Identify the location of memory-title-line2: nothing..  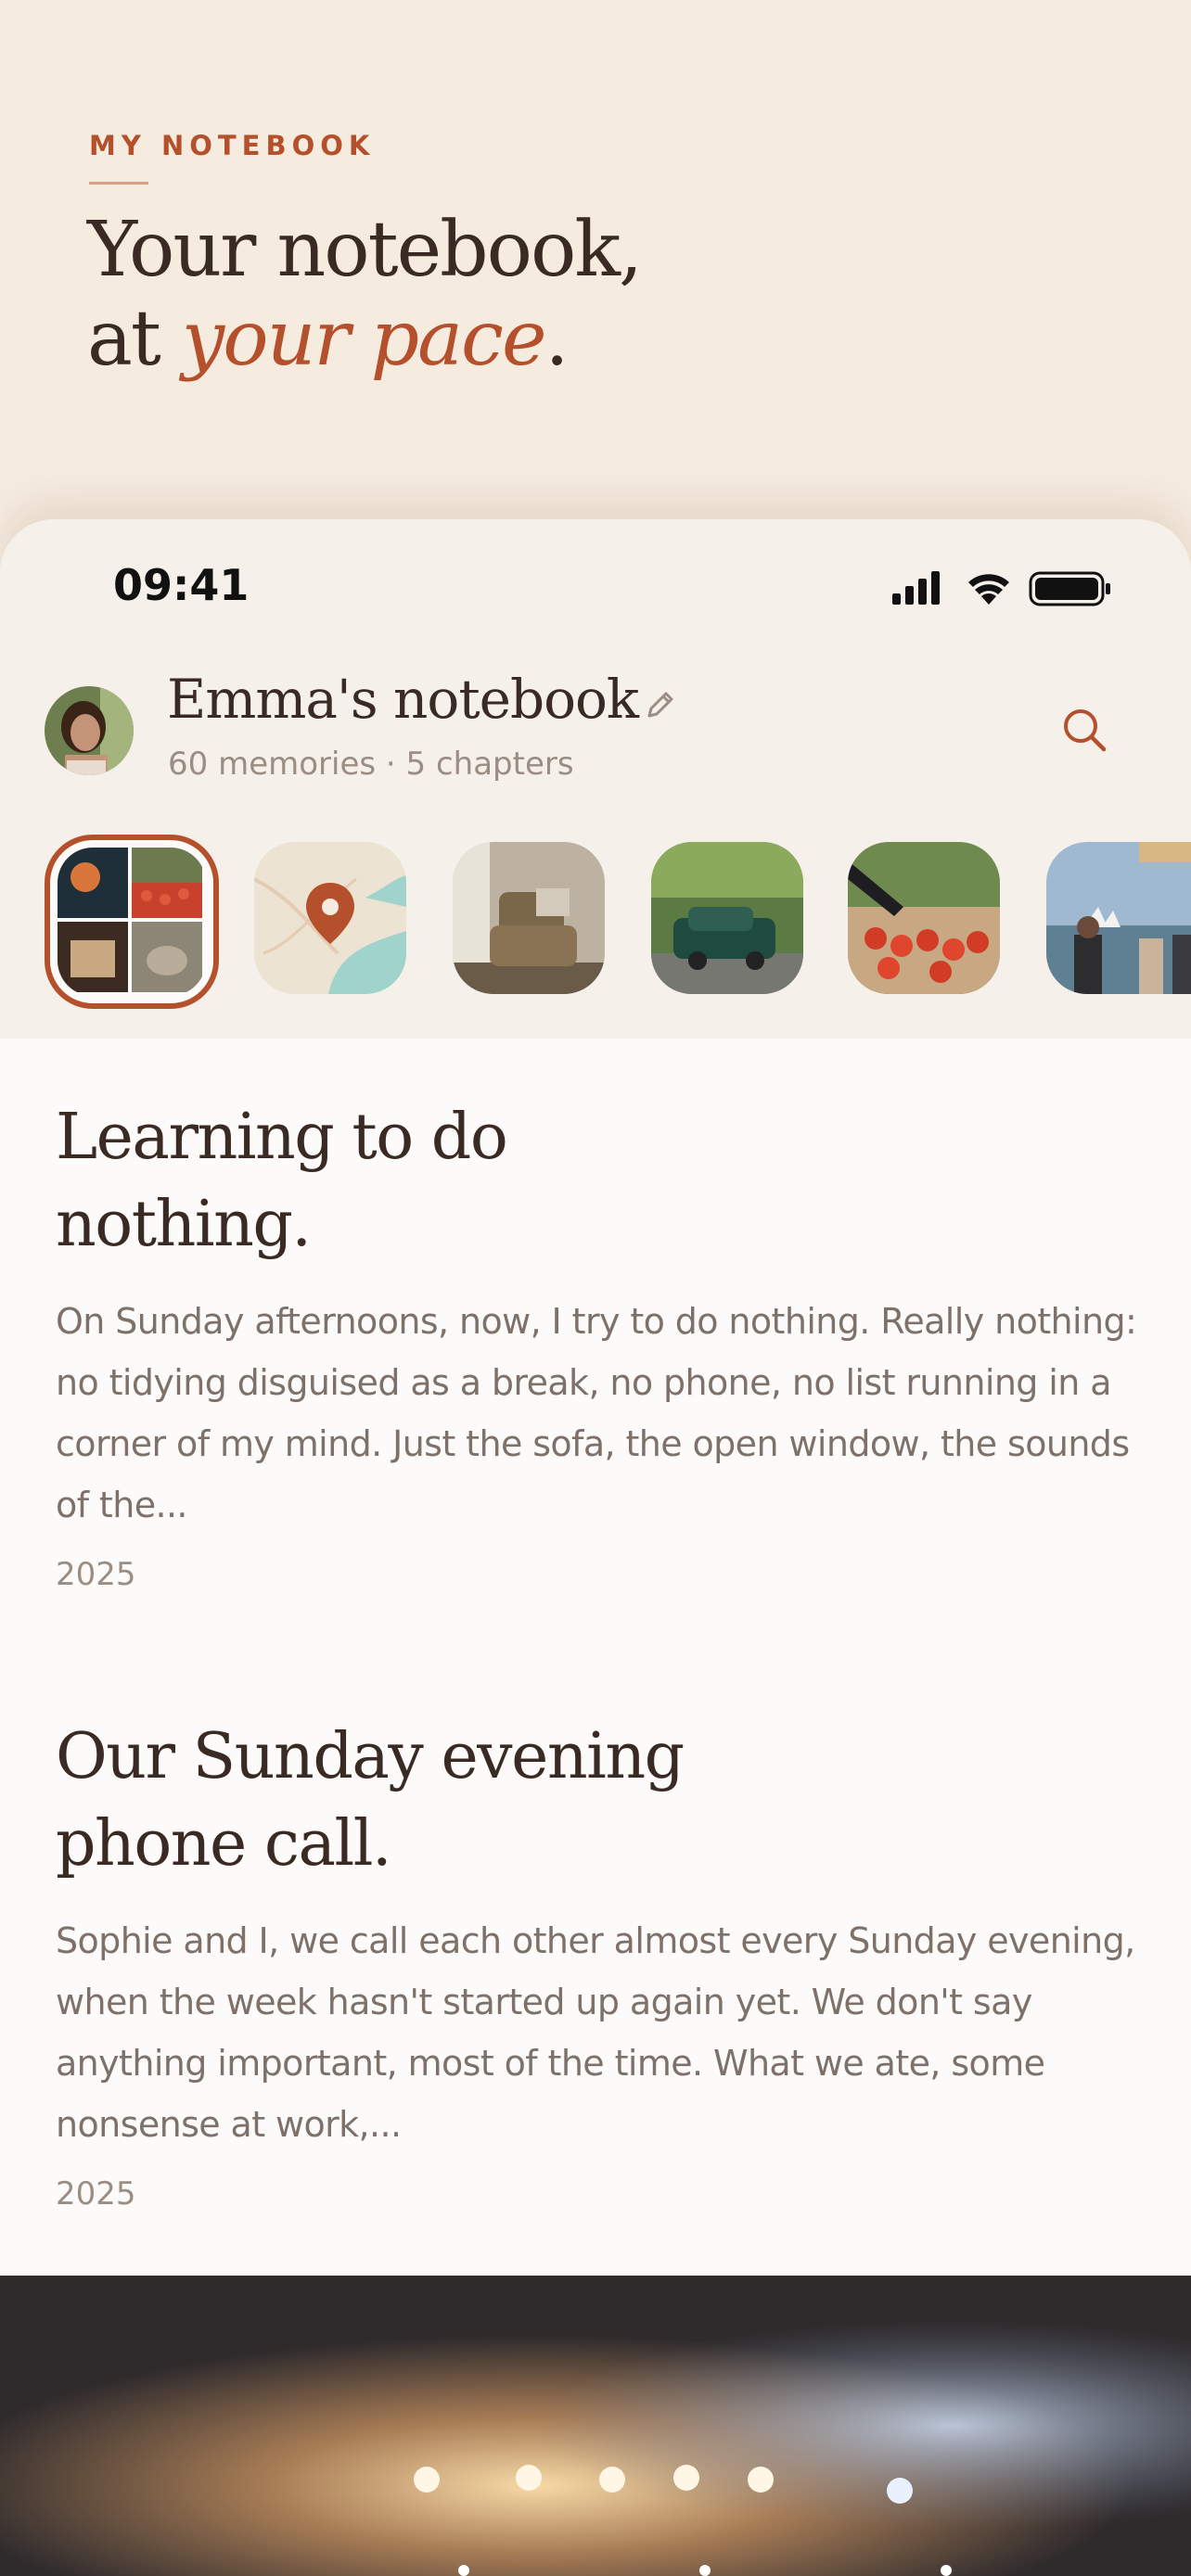
(184, 1224).